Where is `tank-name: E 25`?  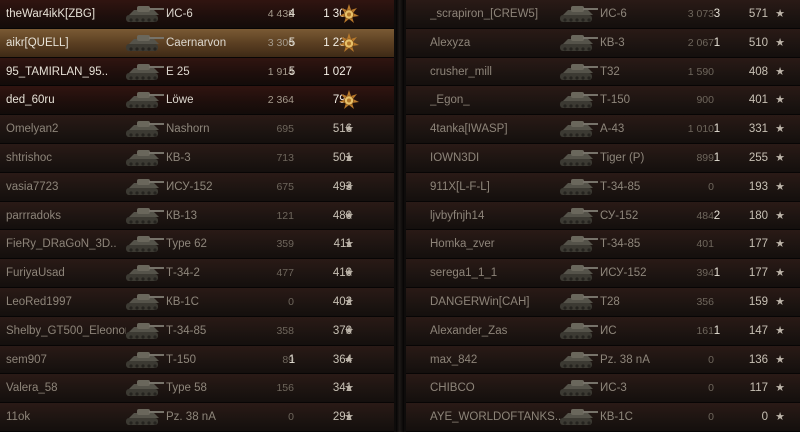
tank-name: E 25 is located at coordinates (178, 71).